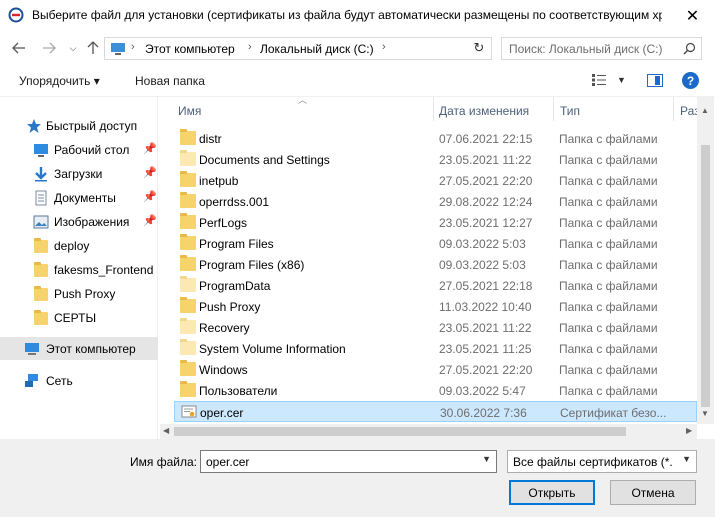 The height and width of the screenshot is (517, 715). I want to click on refresh-button: ↻, so click(479, 48).